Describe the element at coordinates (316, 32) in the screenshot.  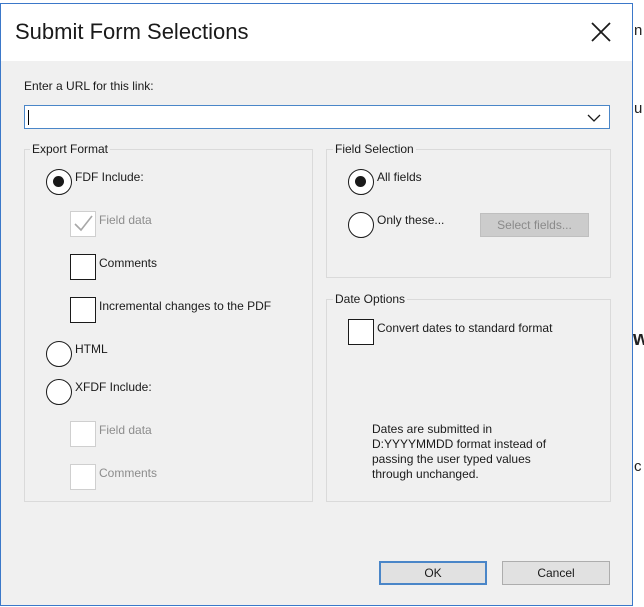
I see `title-bar: Submit Form Selections` at that location.